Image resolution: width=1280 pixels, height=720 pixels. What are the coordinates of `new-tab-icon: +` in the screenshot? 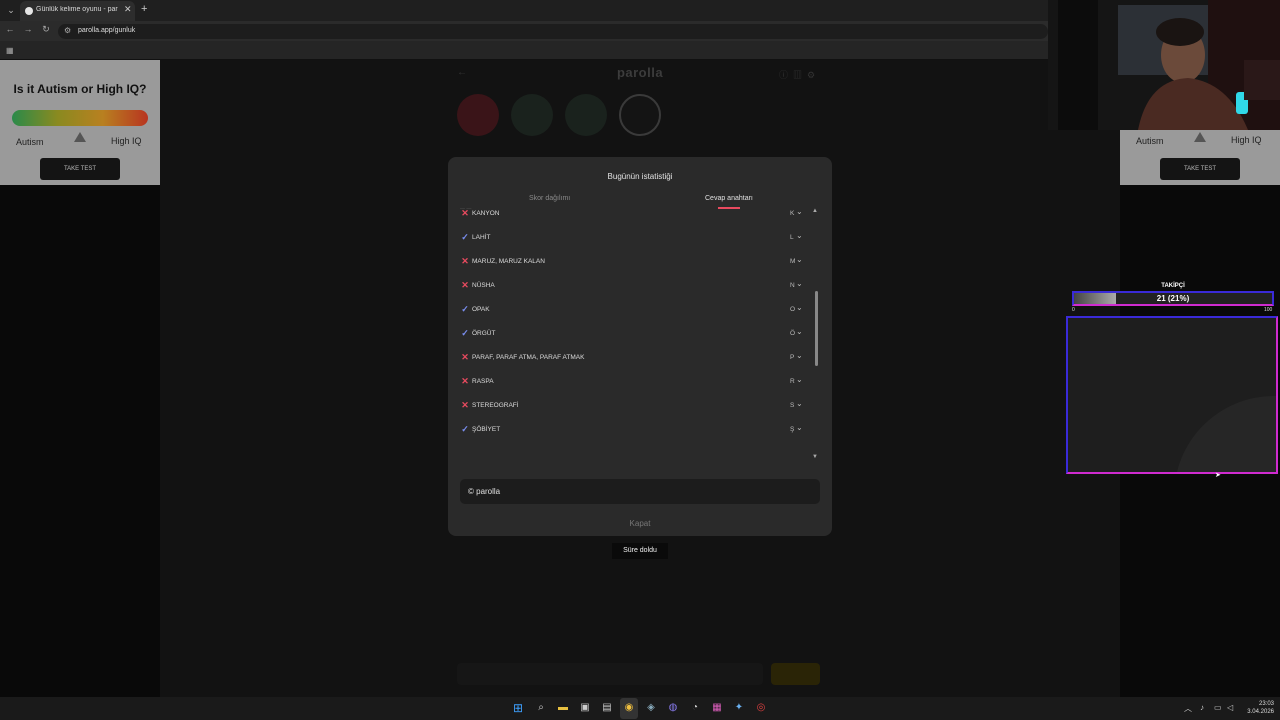 It's located at (144, 9).